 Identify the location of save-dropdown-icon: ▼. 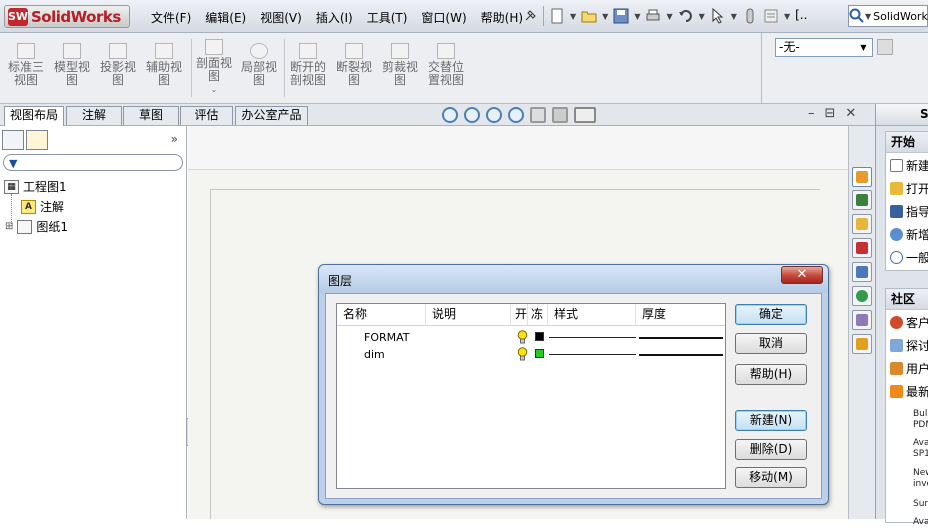
(637, 16).